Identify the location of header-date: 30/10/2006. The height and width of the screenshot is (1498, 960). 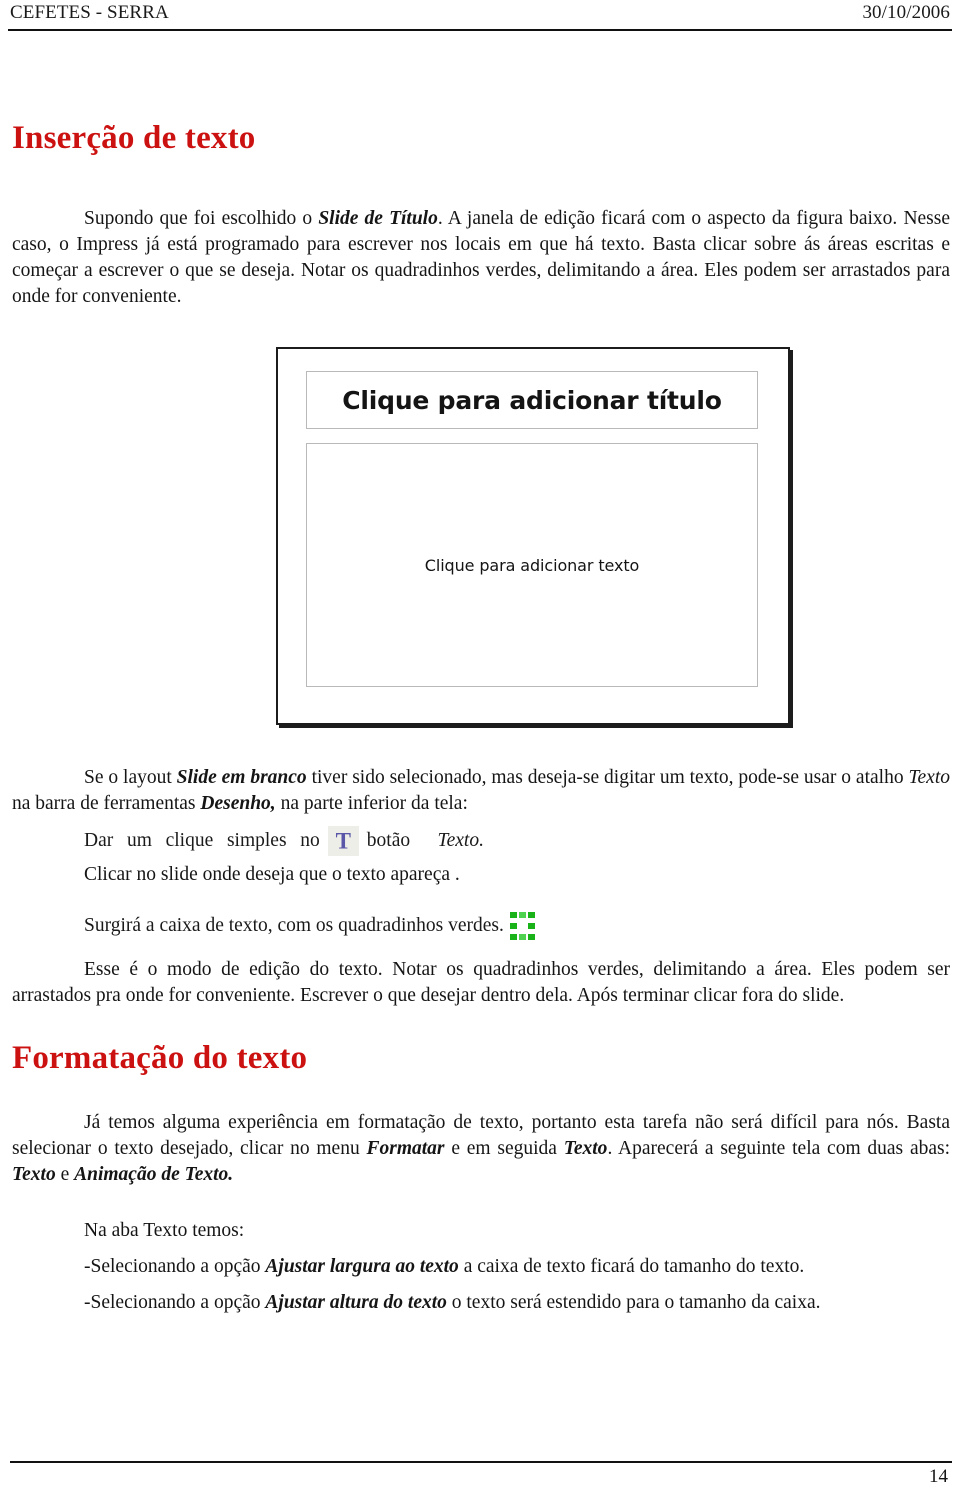
(906, 12).